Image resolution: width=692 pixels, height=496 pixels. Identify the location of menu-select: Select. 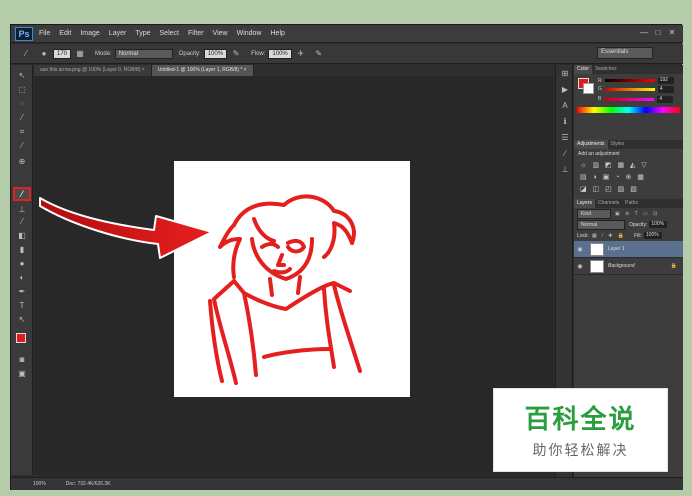
(169, 33).